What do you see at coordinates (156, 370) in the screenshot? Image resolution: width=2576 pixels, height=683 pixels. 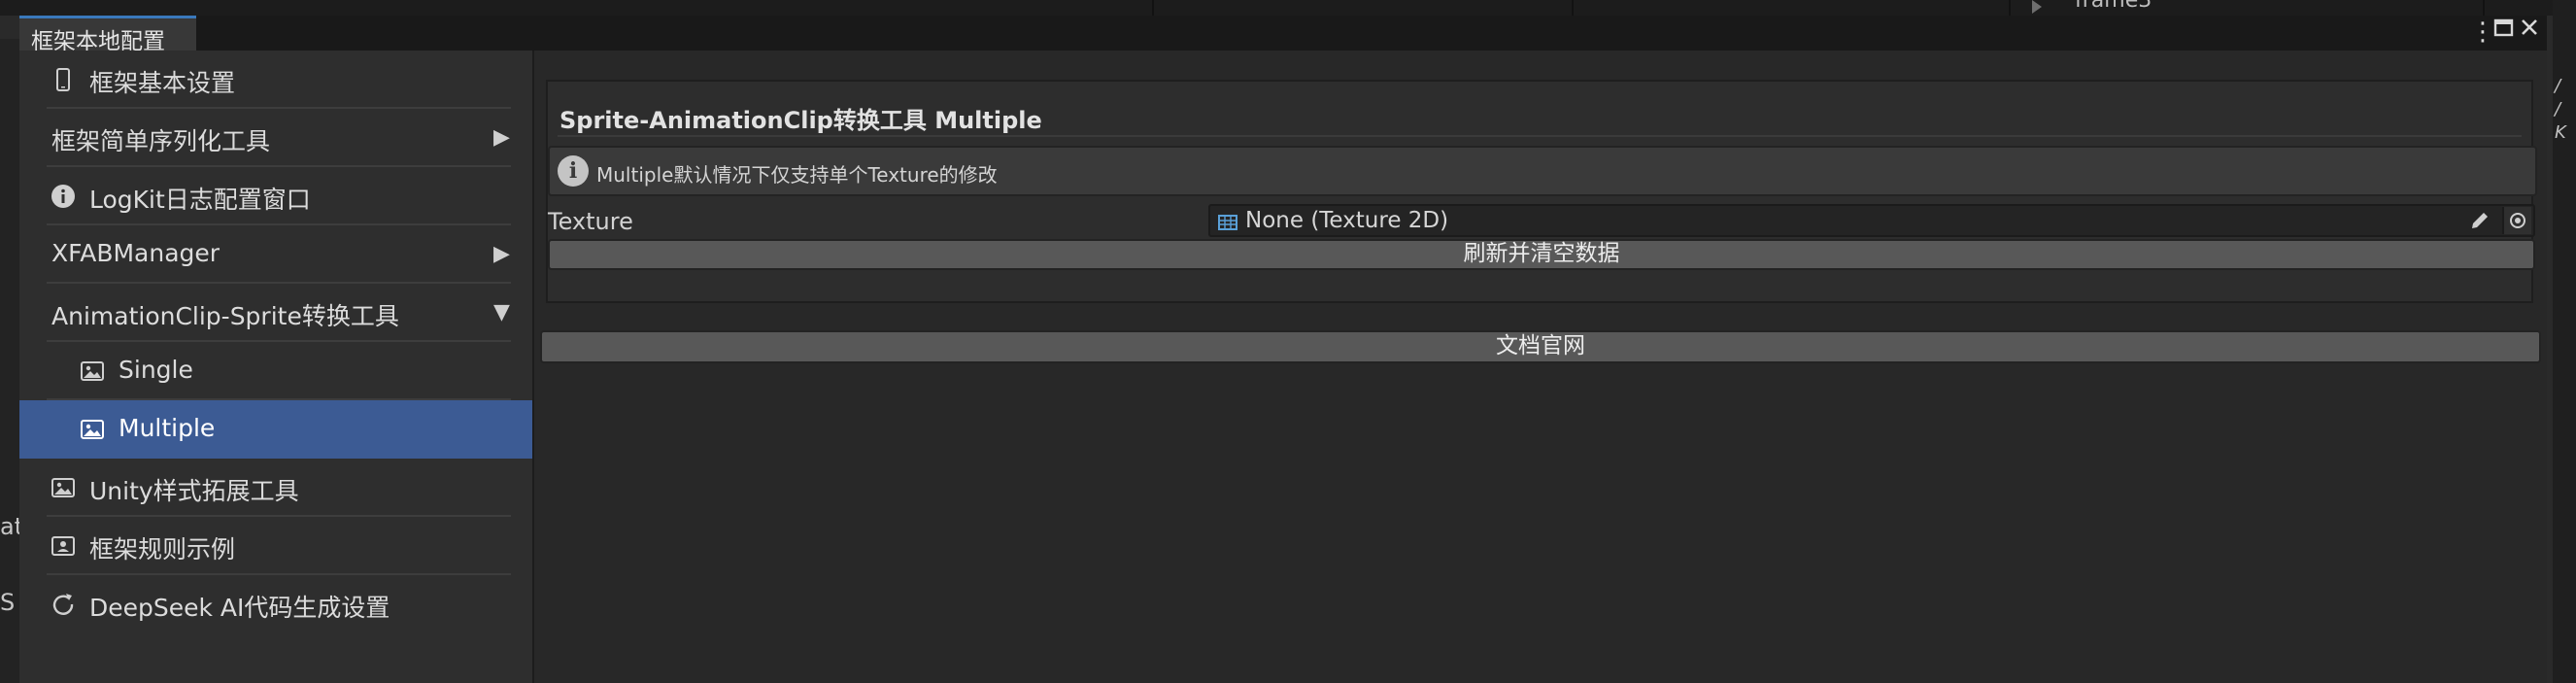 I see `sidebar-item-label: Single` at bounding box center [156, 370].